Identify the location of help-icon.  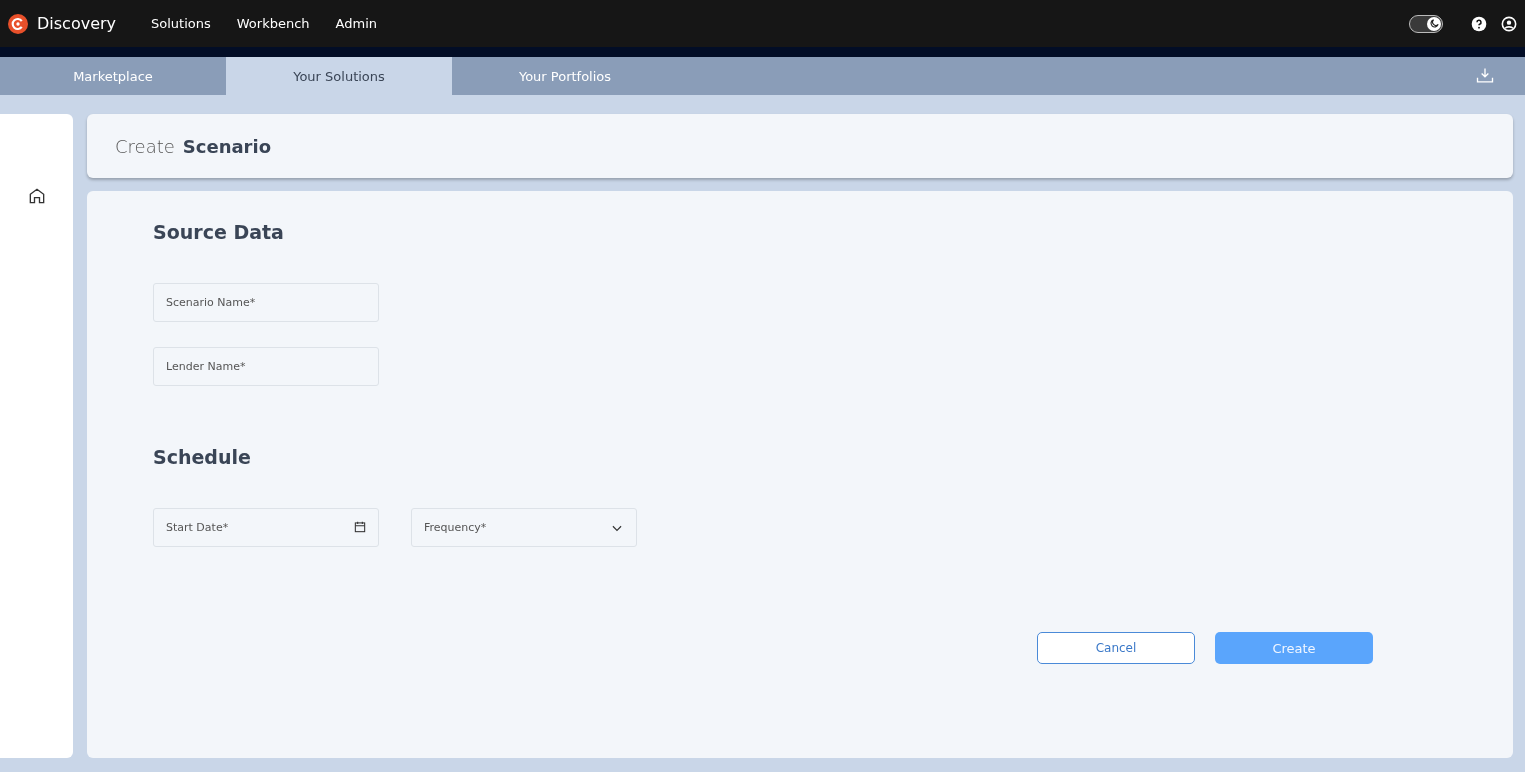
(1479, 23).